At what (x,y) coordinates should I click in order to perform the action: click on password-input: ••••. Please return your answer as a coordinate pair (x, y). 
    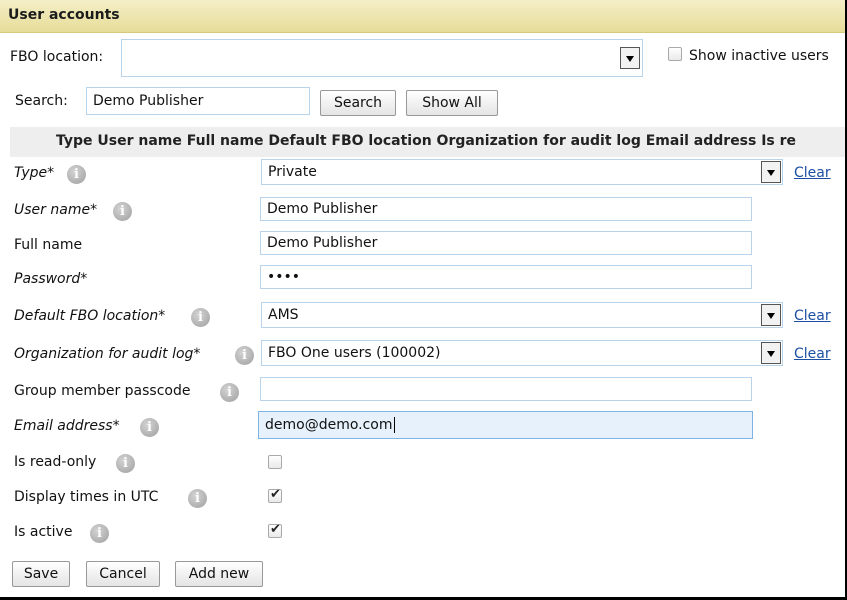
    Looking at the image, I should click on (506, 277).